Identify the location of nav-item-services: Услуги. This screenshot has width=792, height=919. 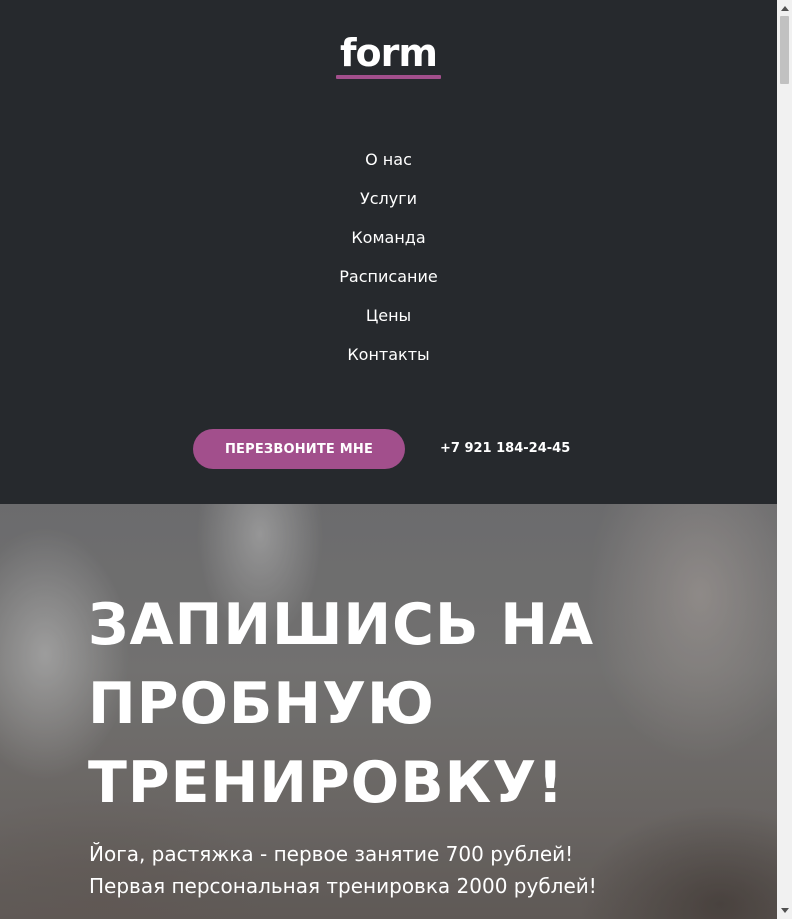
(388, 198).